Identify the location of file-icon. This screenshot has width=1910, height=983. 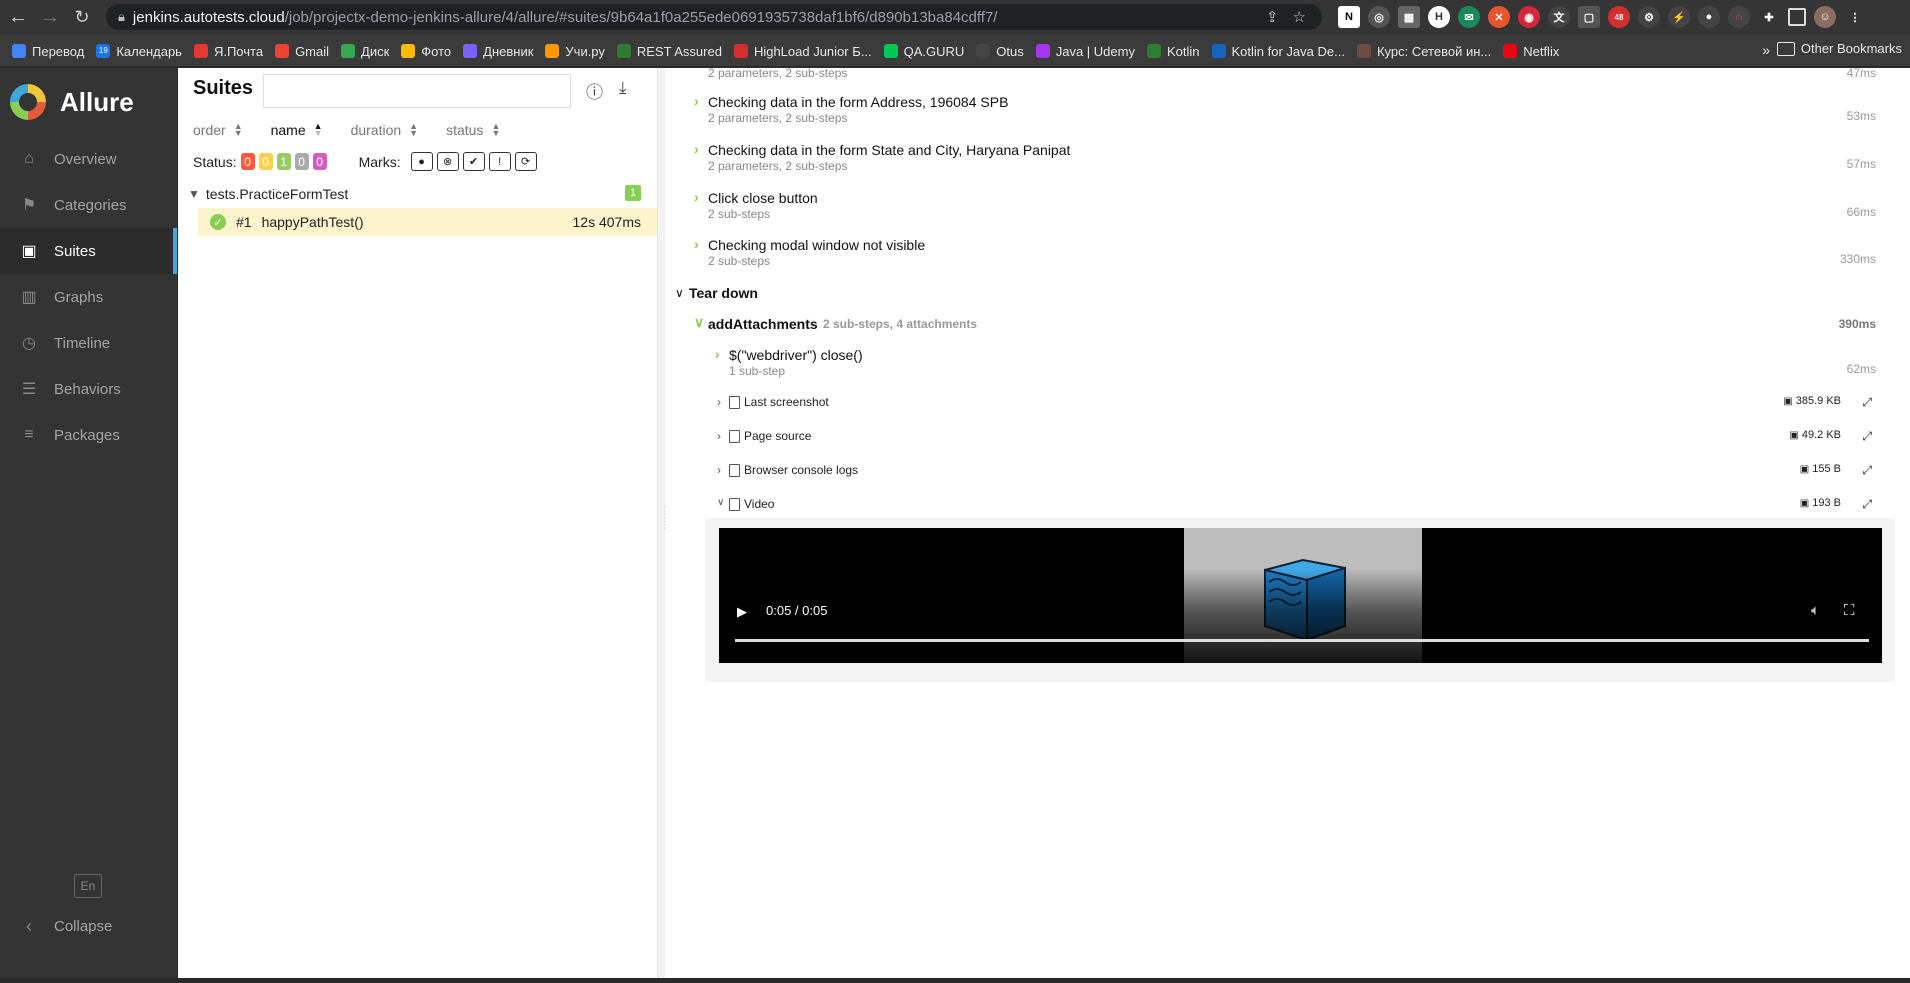
(734, 436).